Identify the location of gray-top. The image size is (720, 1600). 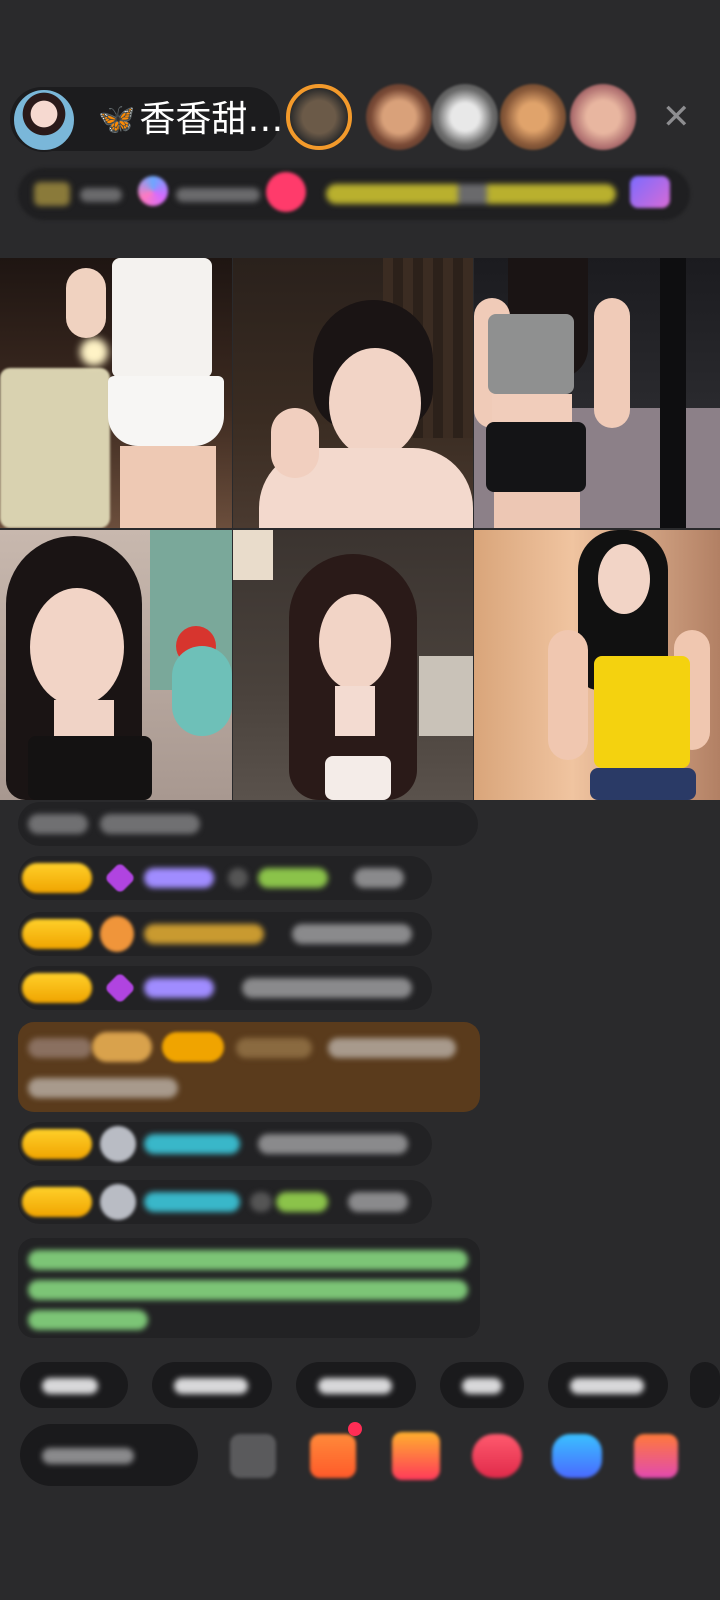
(531, 354).